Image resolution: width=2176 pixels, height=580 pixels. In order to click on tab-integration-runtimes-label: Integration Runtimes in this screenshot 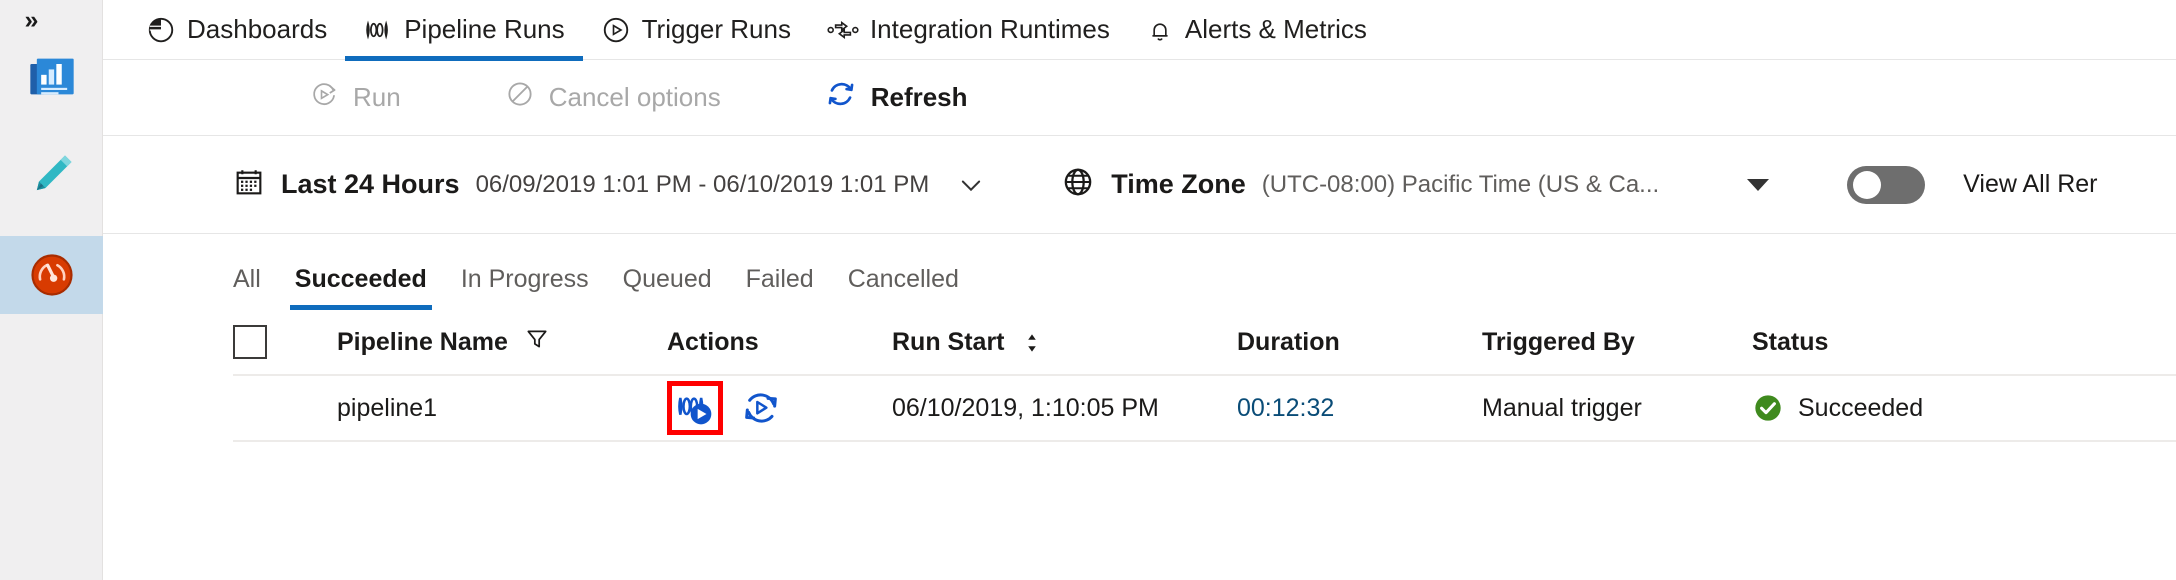, I will do `click(989, 29)`.